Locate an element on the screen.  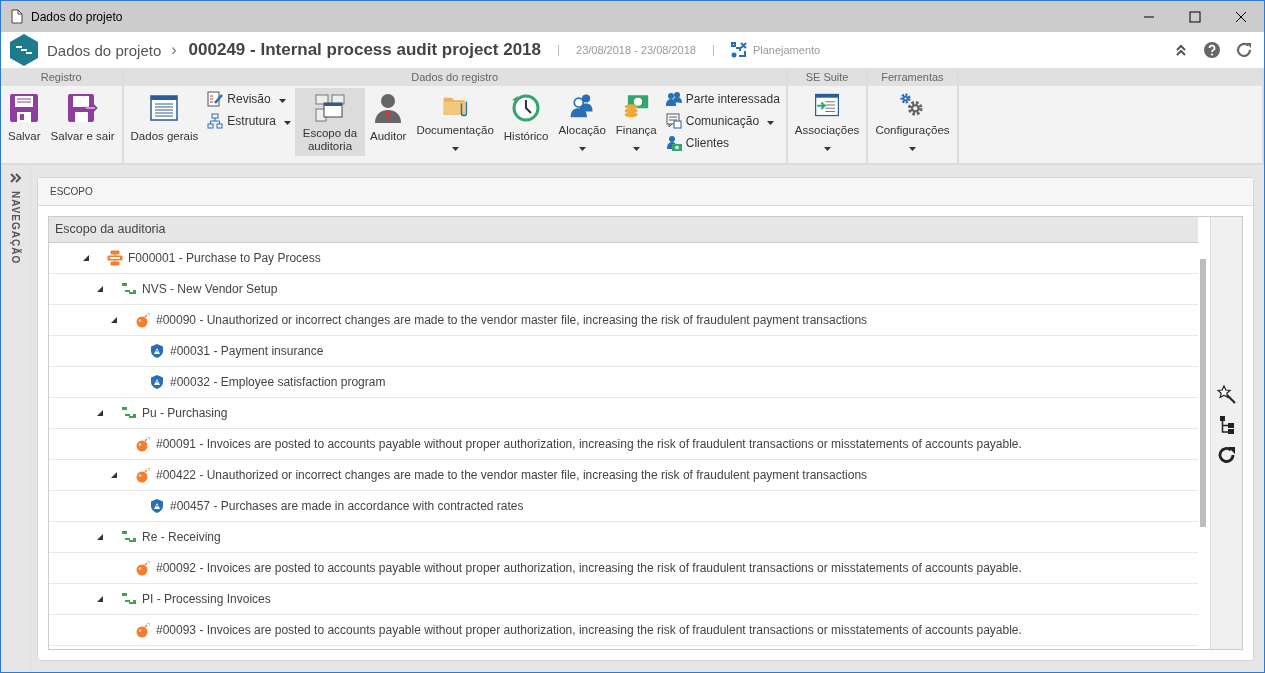
maximize-icon is located at coordinates (1195, 16).